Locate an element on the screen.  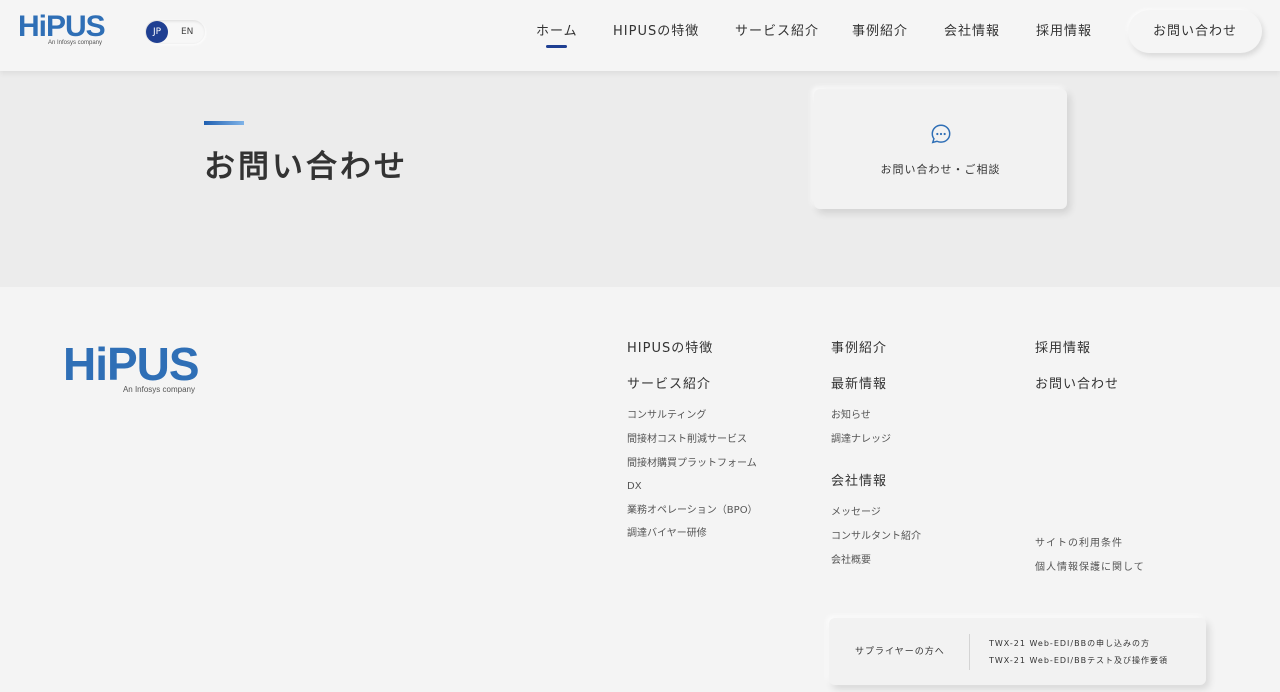
supplier-title: サプライヤーの方へ is located at coordinates (900, 652).